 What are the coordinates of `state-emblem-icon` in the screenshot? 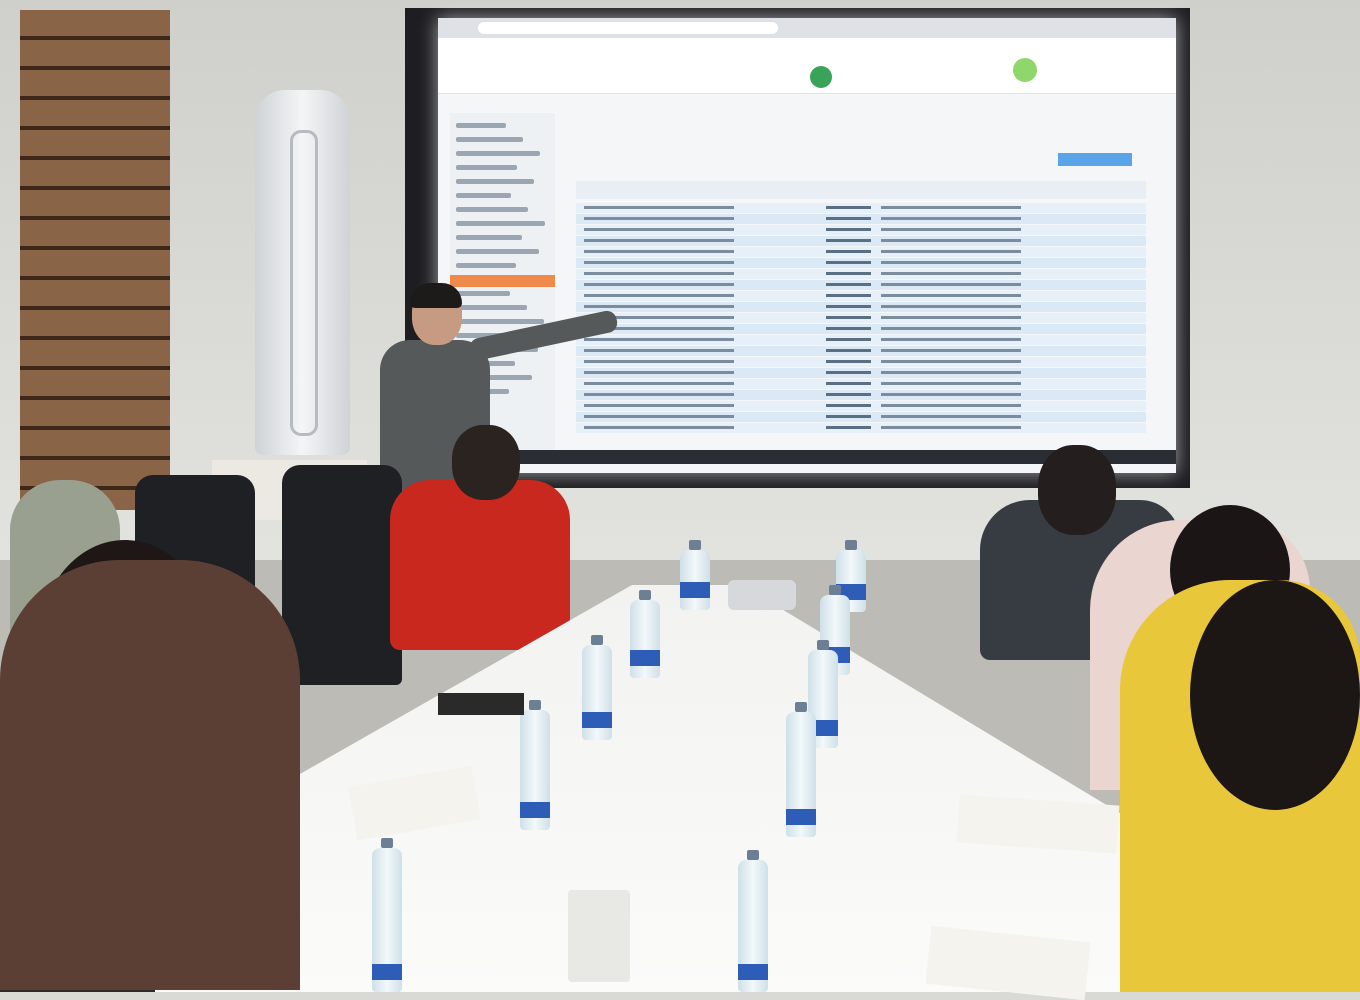 It's located at (821, 77).